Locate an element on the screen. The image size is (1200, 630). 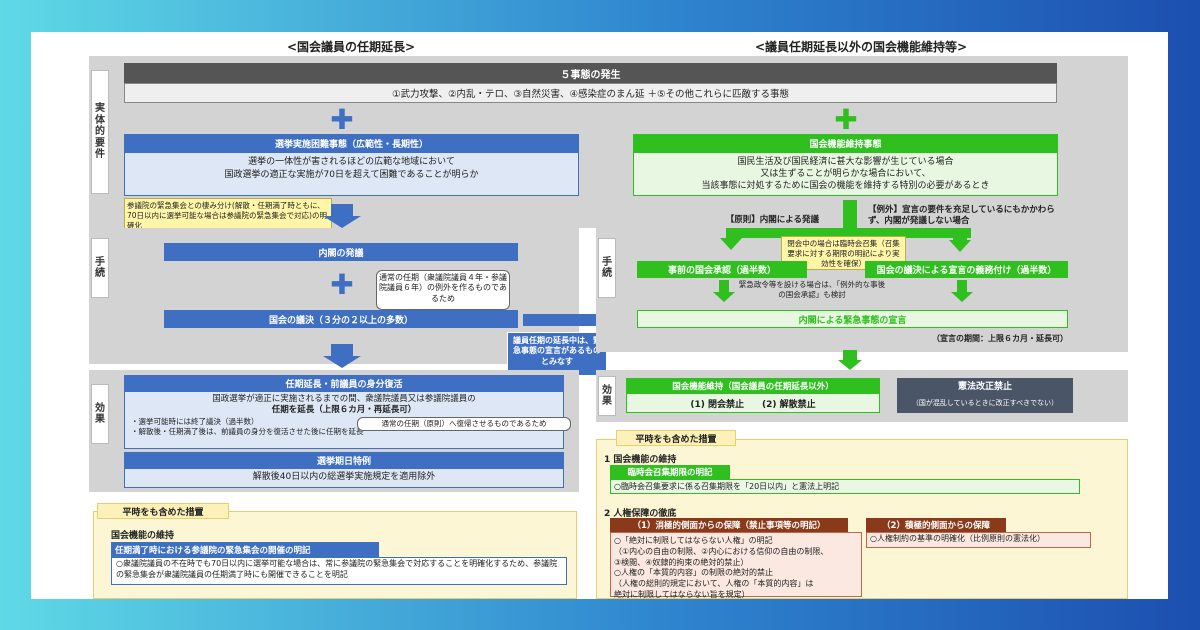
right-req-line2: 又は生ずることが明らかな場合において、 is located at coordinates (845, 174).